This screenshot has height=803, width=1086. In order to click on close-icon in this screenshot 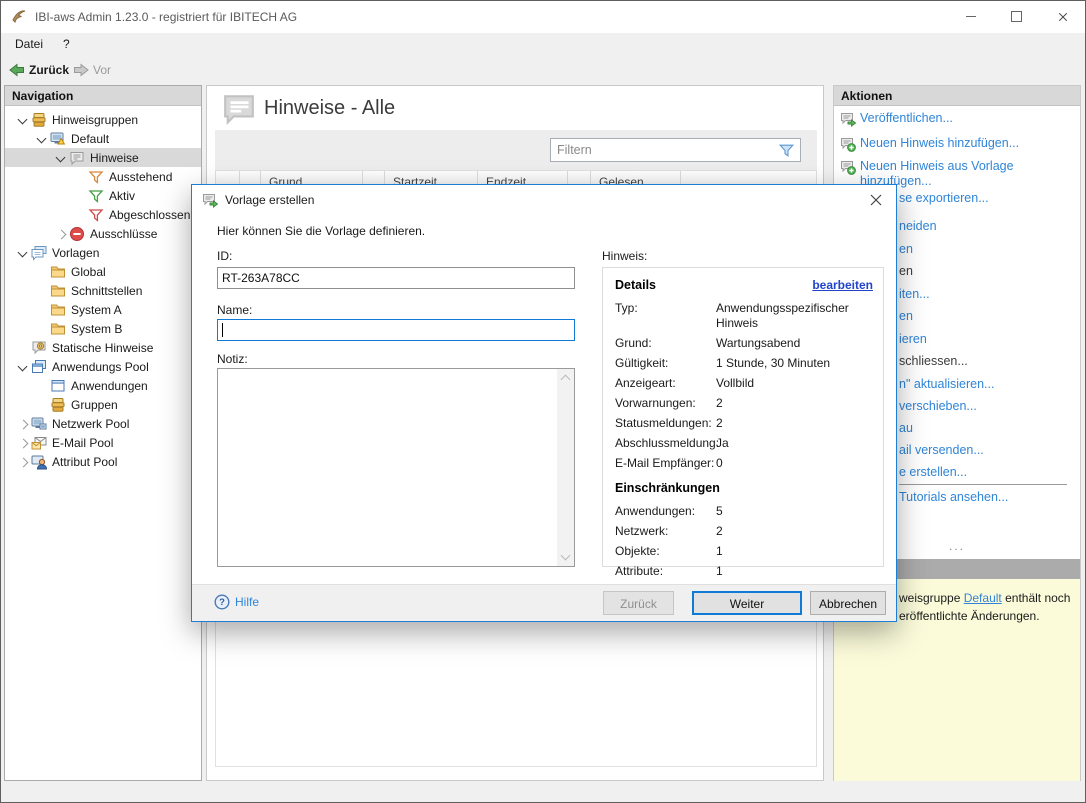, I will do `click(1063, 17)`.